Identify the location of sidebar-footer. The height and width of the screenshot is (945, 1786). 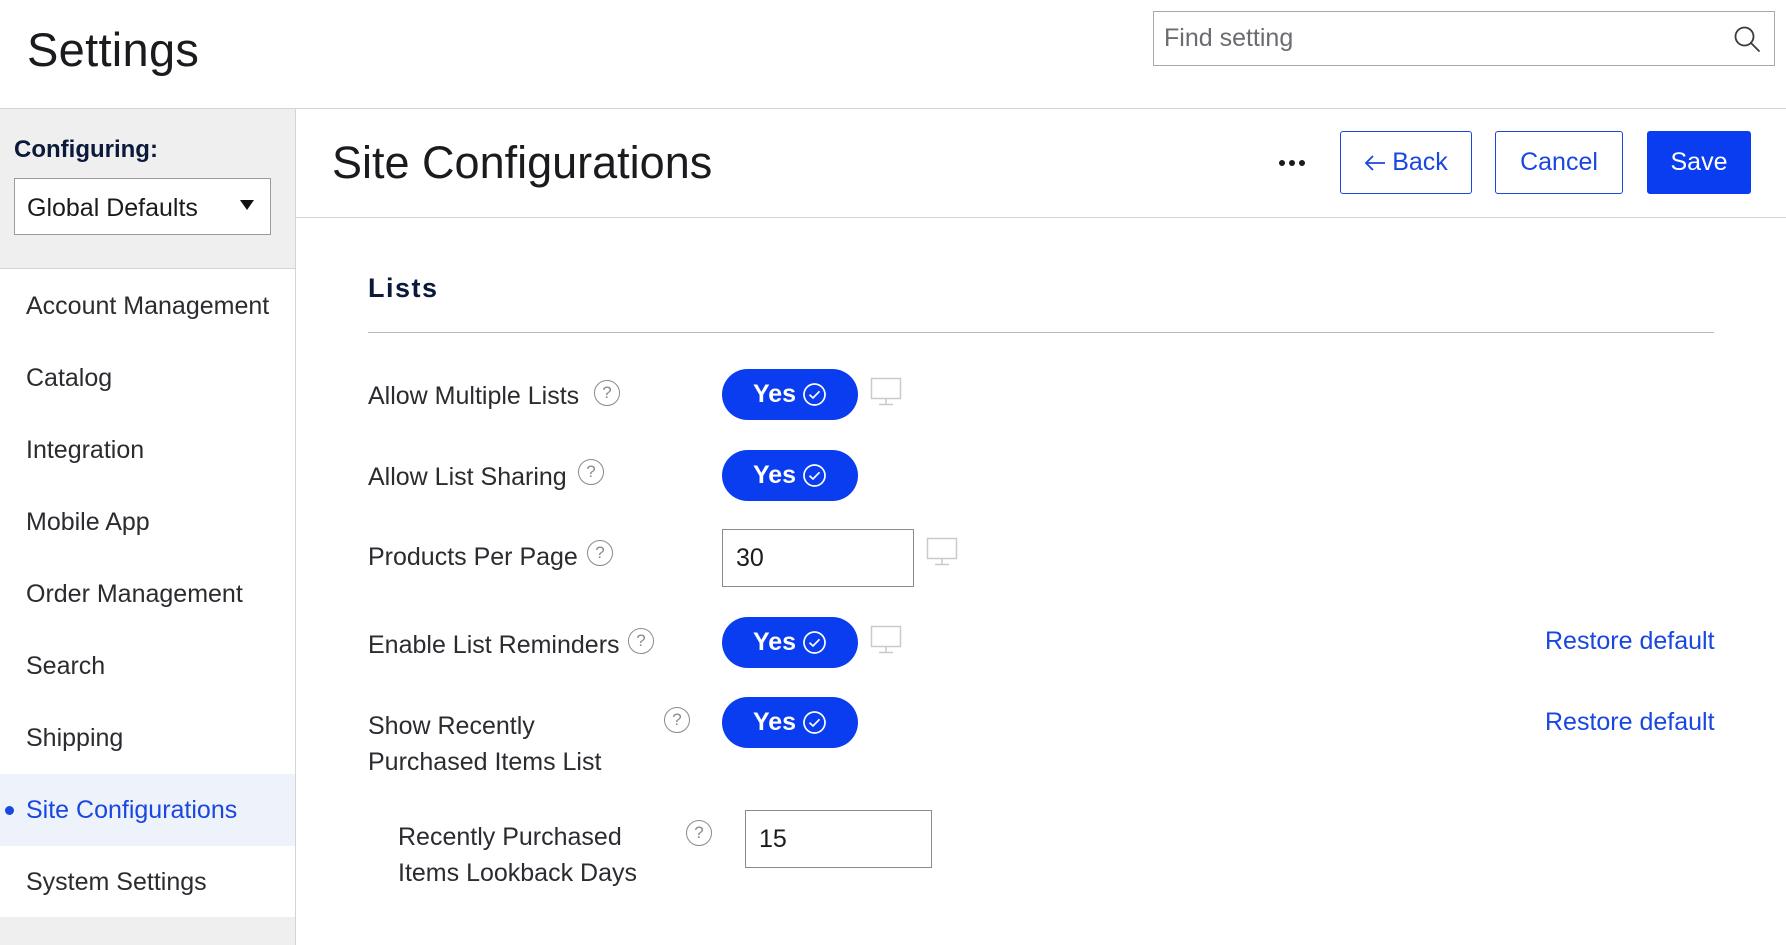
(147, 931).